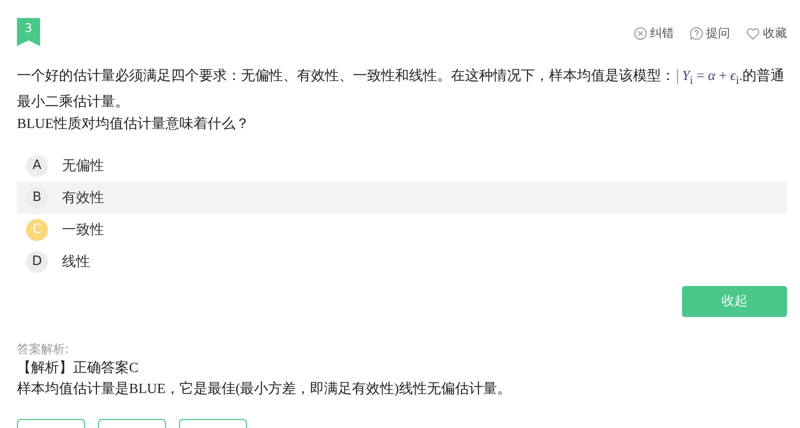 This screenshot has height=428, width=800. I want to click on analysis-text: 样本均值估计量是BLUE，它是最佳(最小方差，即满足有效性)线性无偏估计量。, so click(264, 389).